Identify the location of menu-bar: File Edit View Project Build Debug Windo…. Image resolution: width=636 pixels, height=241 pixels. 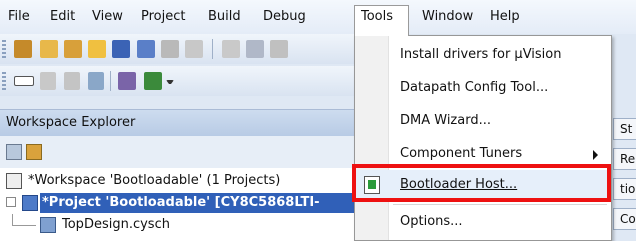
(318, 17).